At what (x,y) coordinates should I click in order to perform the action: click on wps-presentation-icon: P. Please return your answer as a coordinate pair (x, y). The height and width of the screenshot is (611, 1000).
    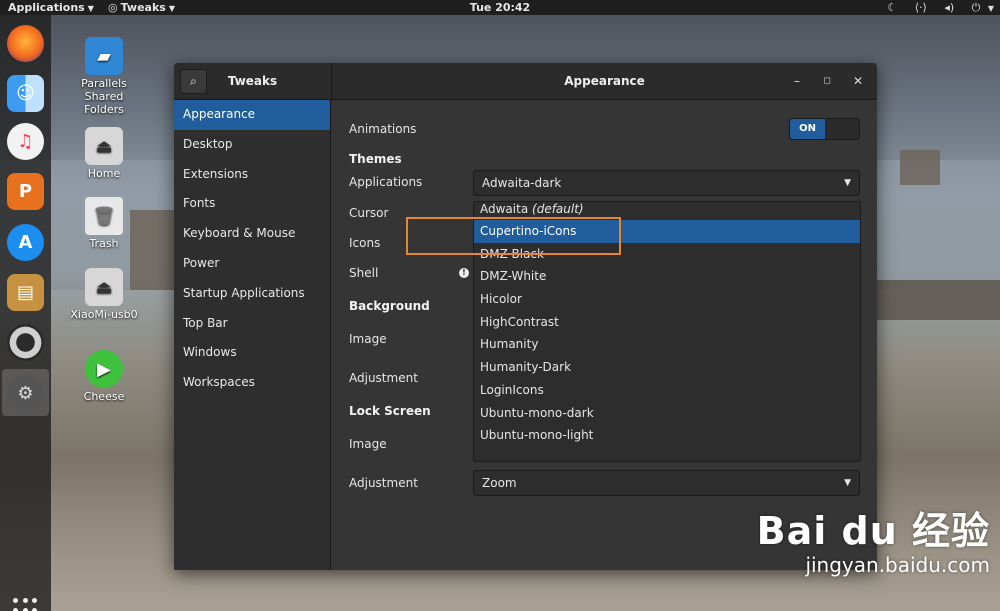
    Looking at the image, I should click on (25, 191).